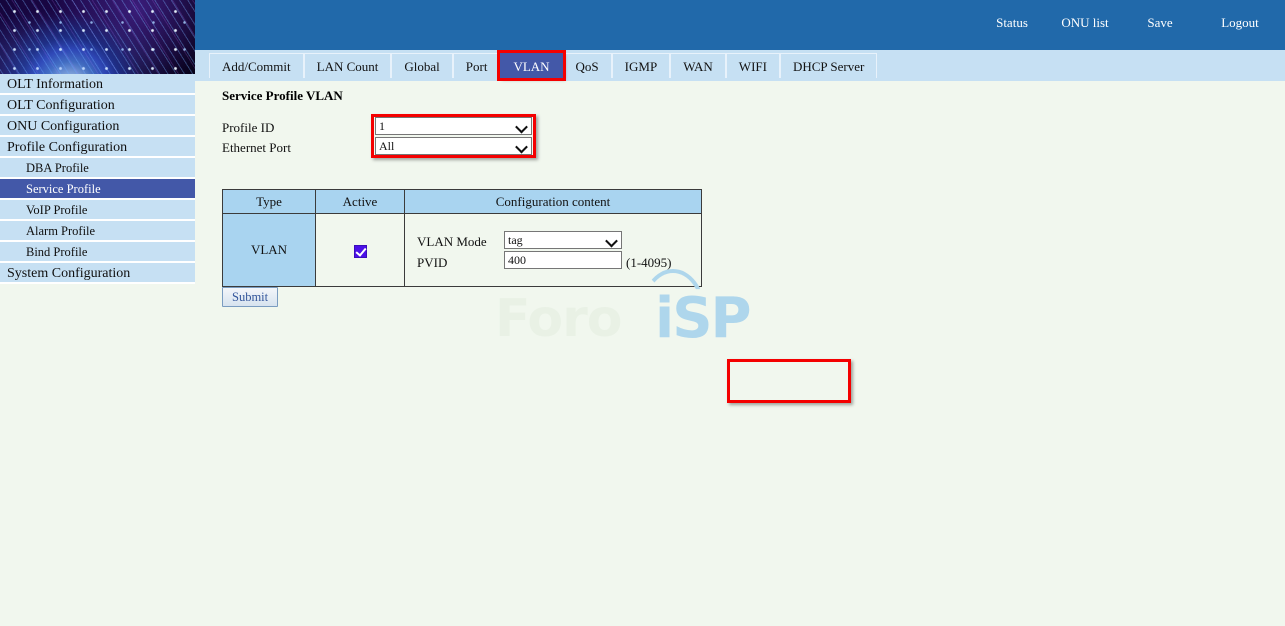 The image size is (1285, 626). What do you see at coordinates (432, 262) in the screenshot?
I see `pvid-label: PVID` at bounding box center [432, 262].